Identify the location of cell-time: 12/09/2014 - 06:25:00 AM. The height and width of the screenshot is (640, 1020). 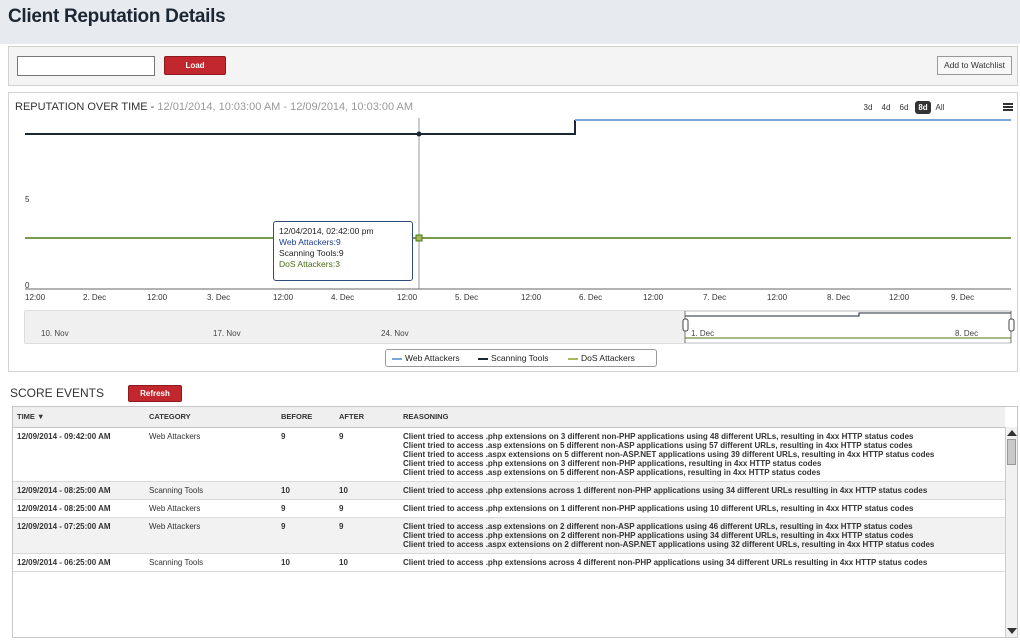
(79, 562).